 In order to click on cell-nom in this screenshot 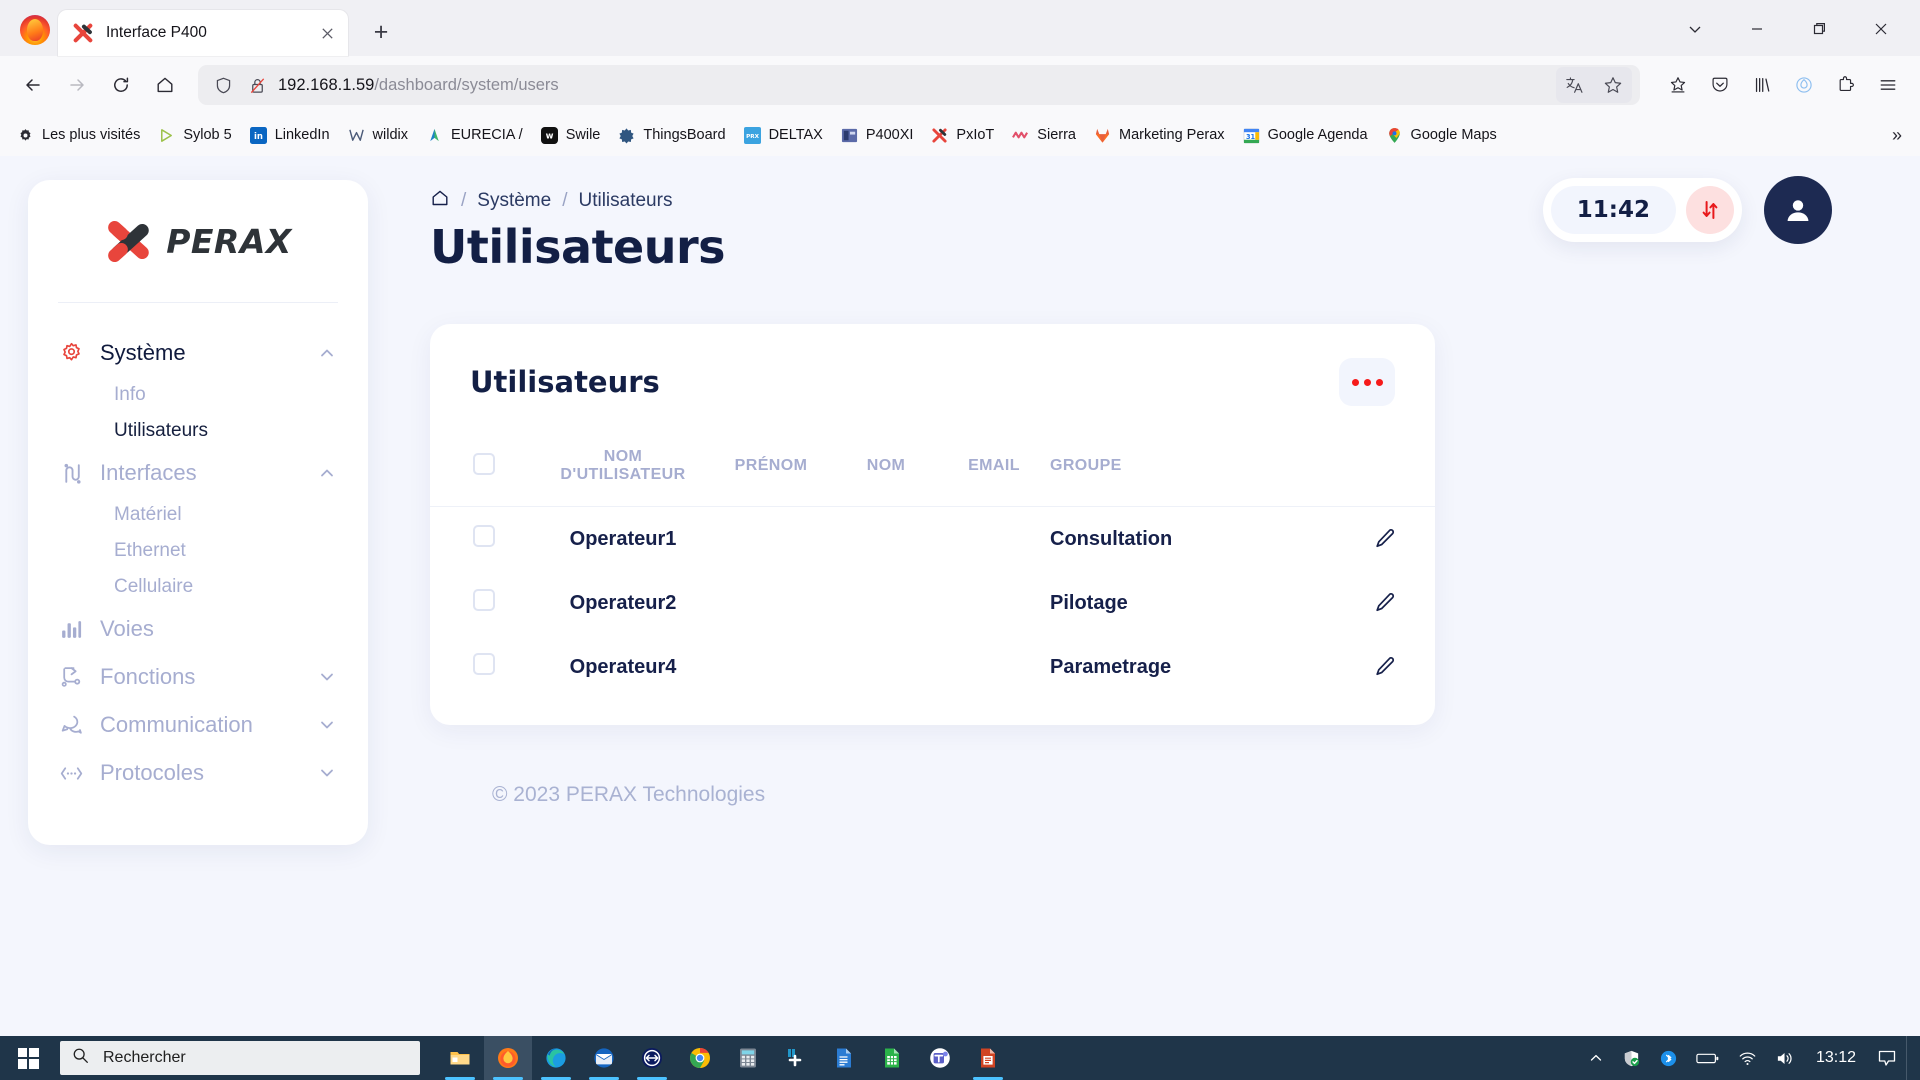, I will do `click(886, 667)`.